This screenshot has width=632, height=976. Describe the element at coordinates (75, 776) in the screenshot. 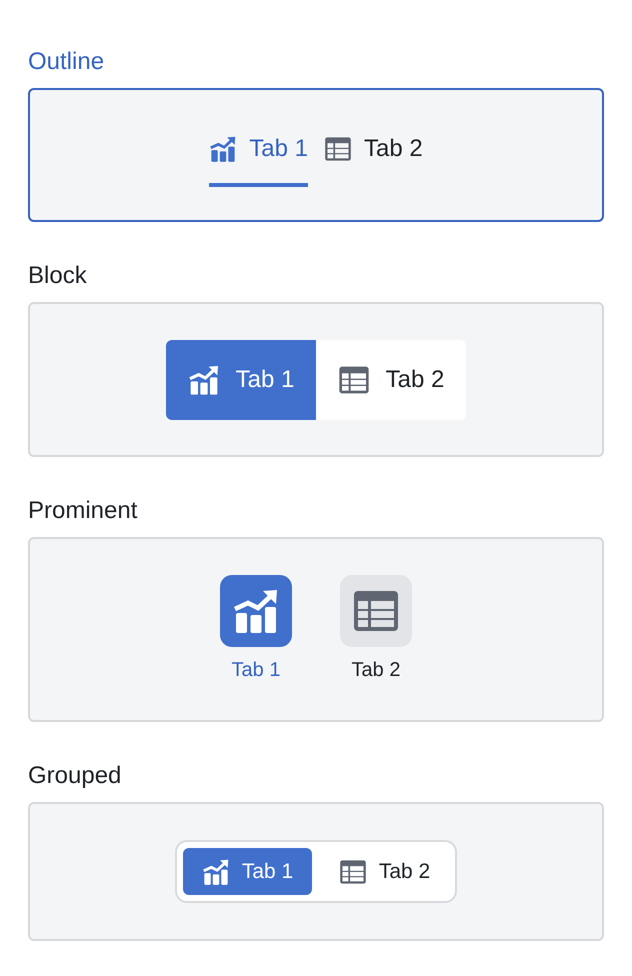

I see `section-label: Grouped` at that location.